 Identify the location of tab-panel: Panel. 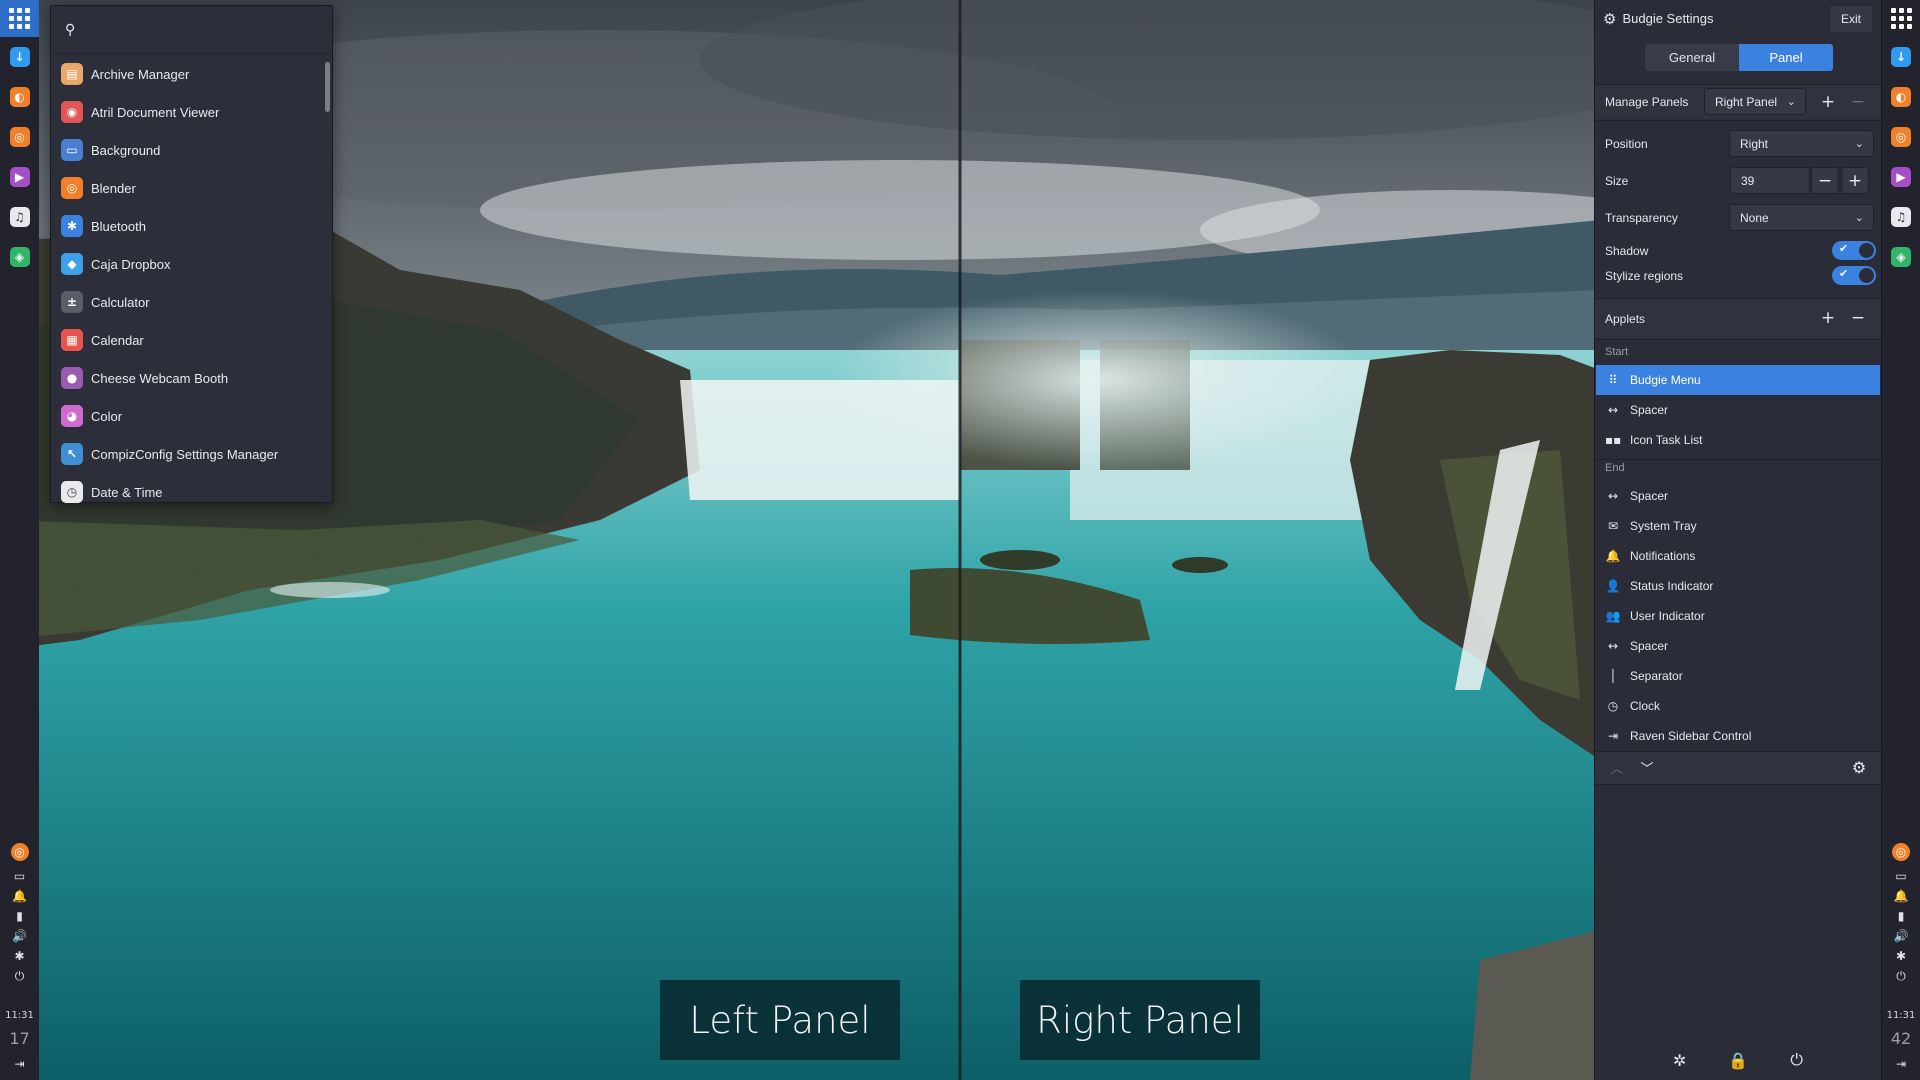
(1786, 57).